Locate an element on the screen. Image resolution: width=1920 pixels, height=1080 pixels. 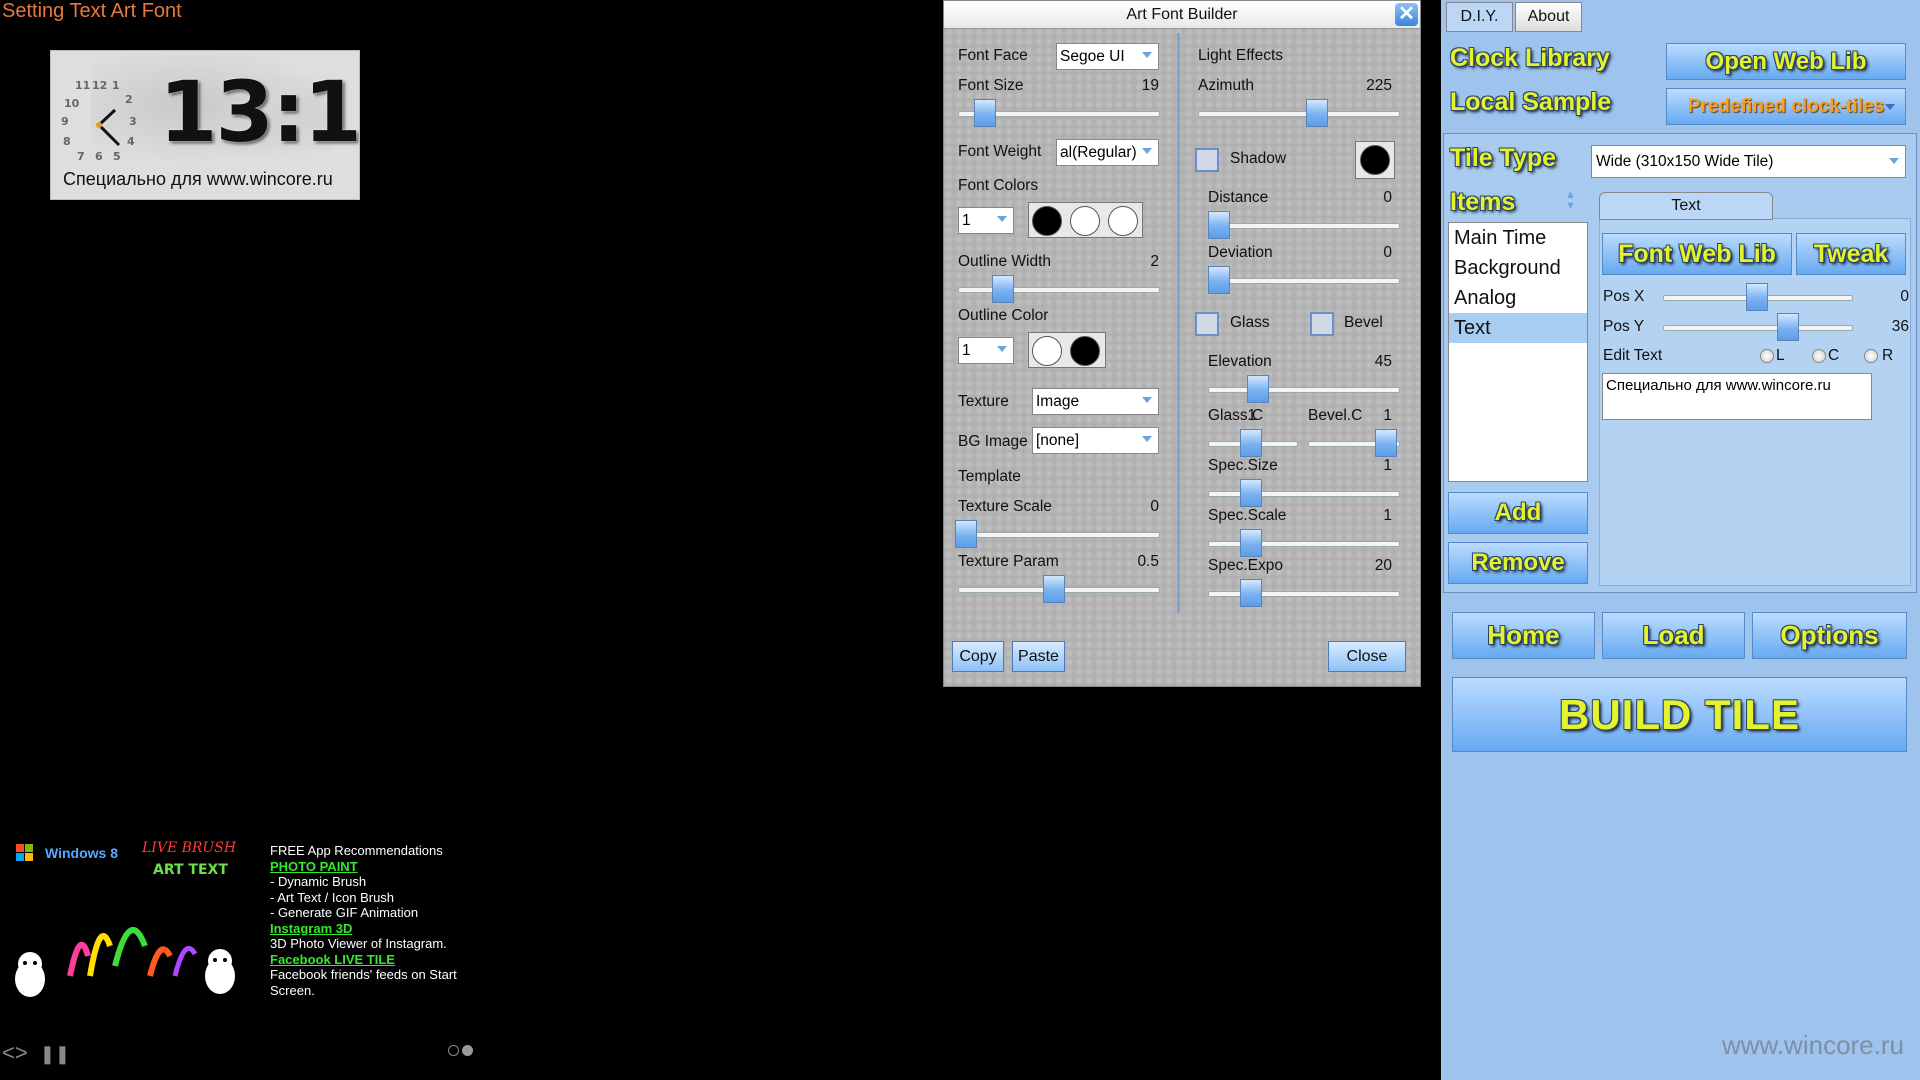
minute-hand is located at coordinates (109, 135).